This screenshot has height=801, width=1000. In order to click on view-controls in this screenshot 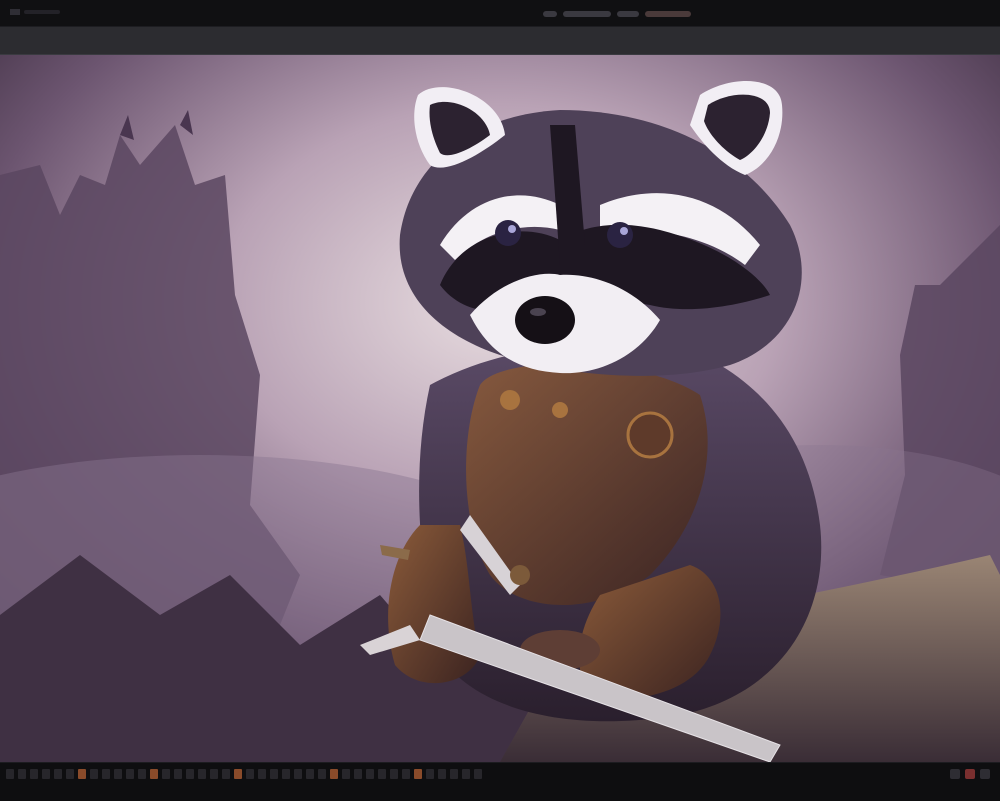, I will do `click(623, 14)`.